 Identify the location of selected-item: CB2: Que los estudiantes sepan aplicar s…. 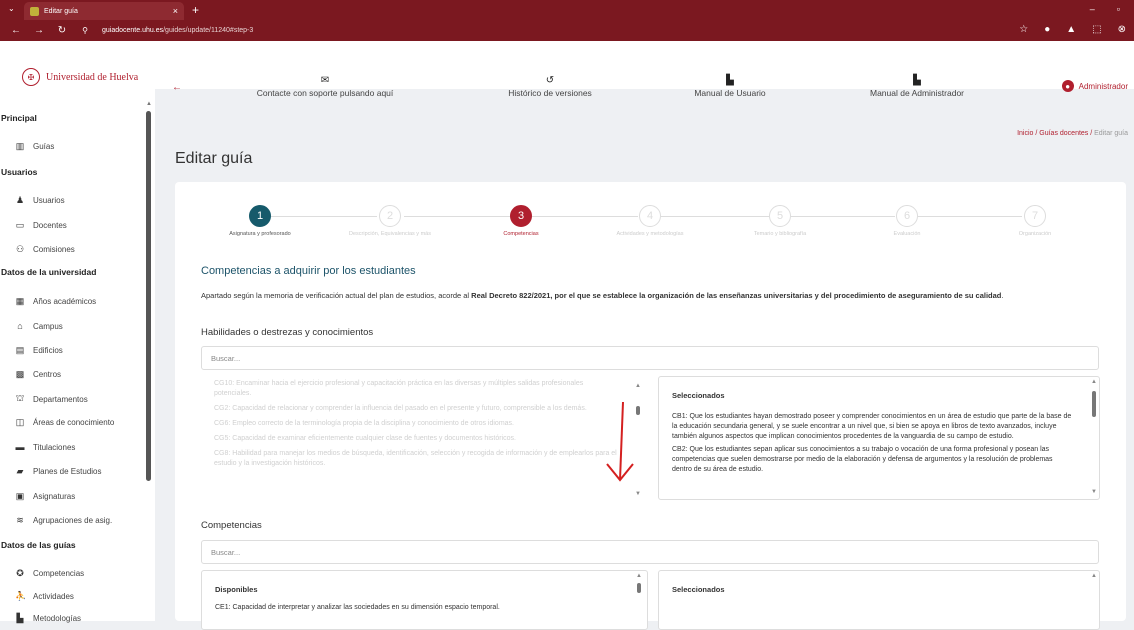
(872, 460).